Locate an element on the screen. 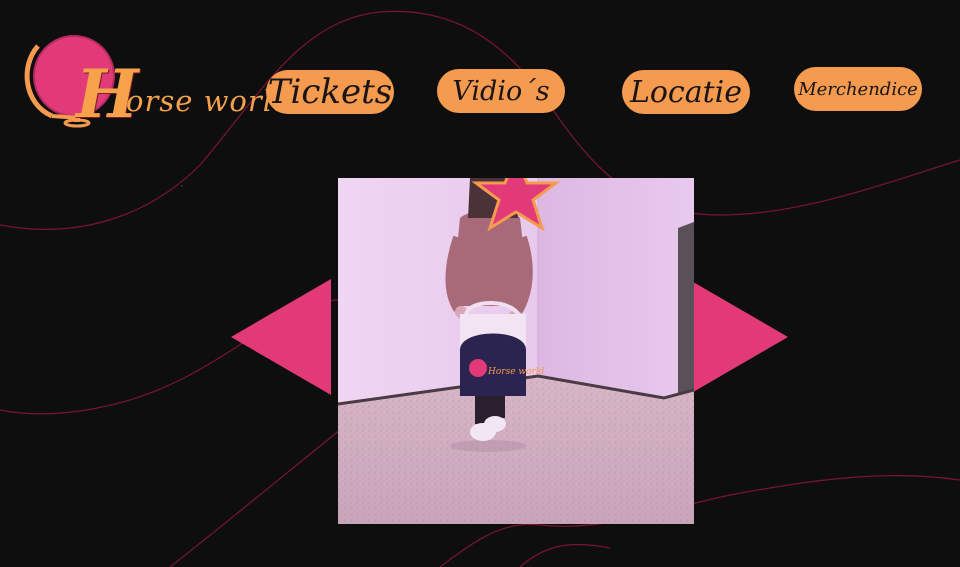  nav-merchendice-button: Merchendice is located at coordinates (858, 89).